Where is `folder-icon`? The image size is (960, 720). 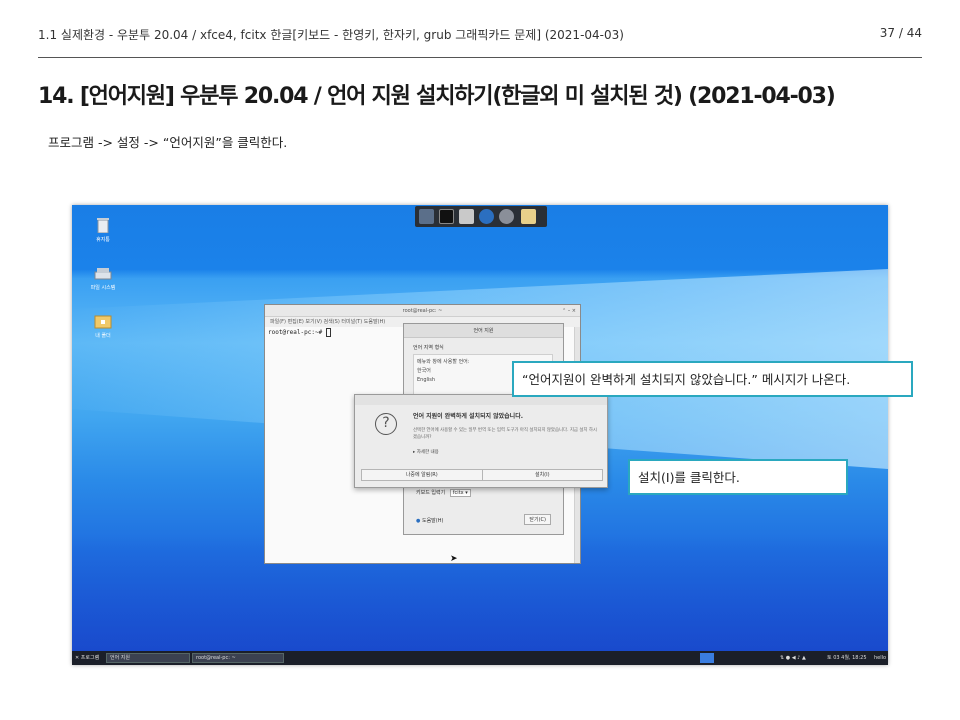 folder-icon is located at coordinates (528, 216).